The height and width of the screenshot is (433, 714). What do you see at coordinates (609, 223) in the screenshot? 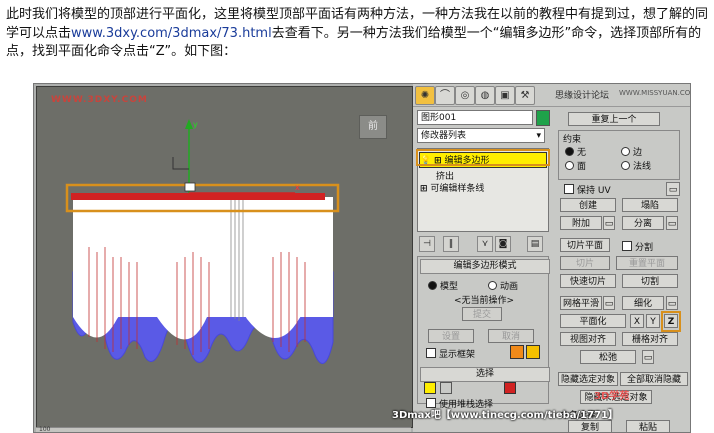
I see `attach-settings-icon: ▭` at bounding box center [609, 223].